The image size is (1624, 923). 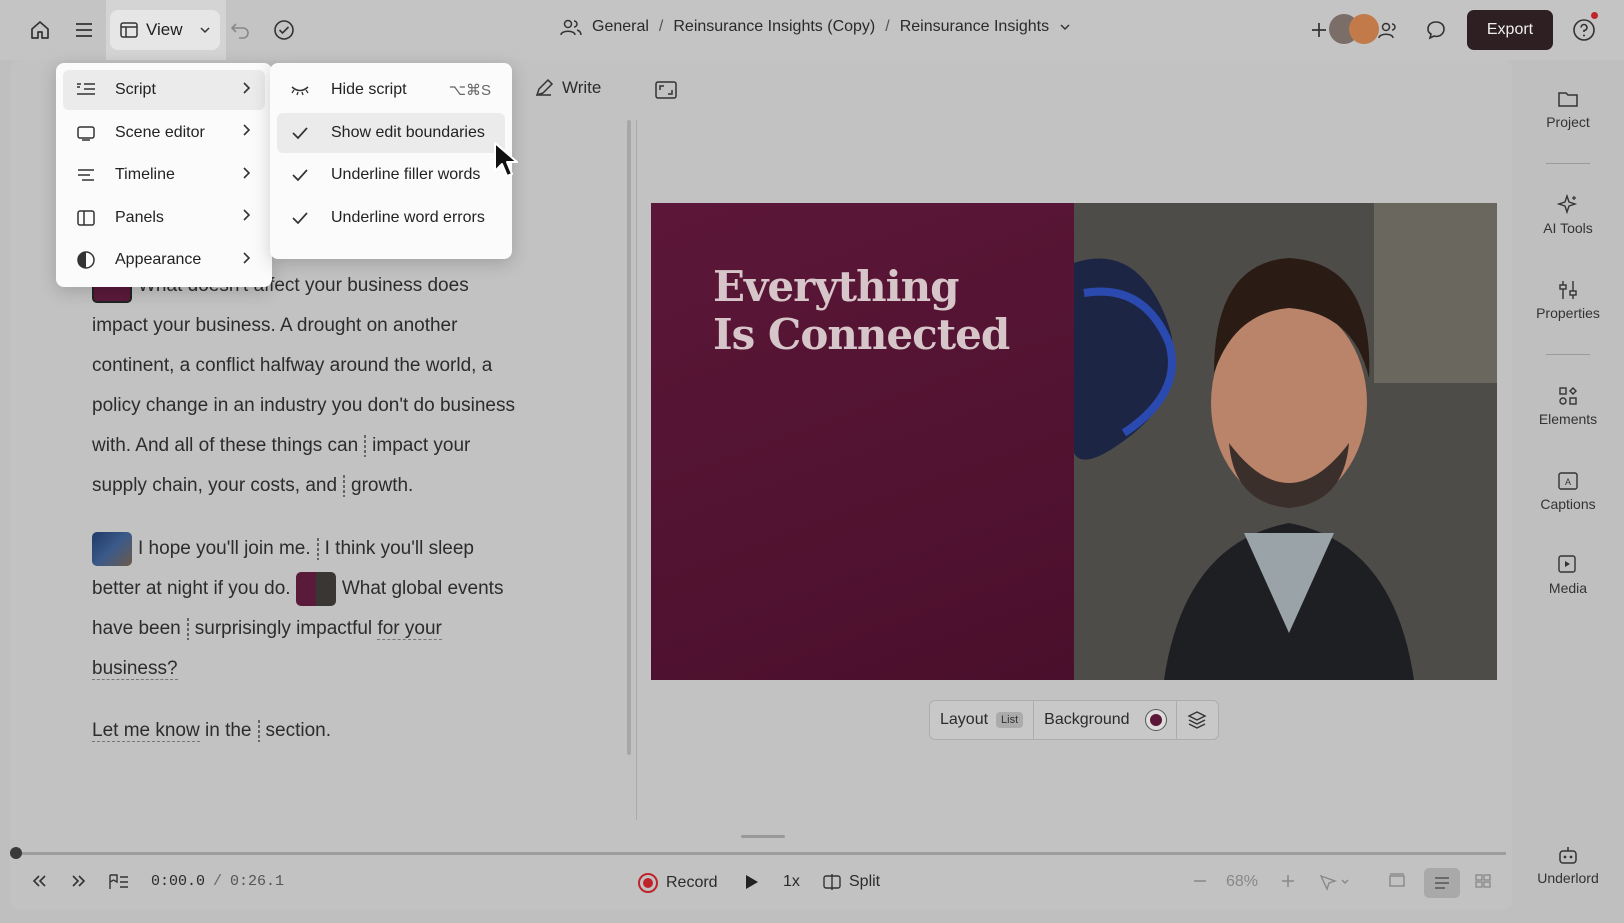 What do you see at coordinates (16, 853) in the screenshot?
I see `playhead` at bounding box center [16, 853].